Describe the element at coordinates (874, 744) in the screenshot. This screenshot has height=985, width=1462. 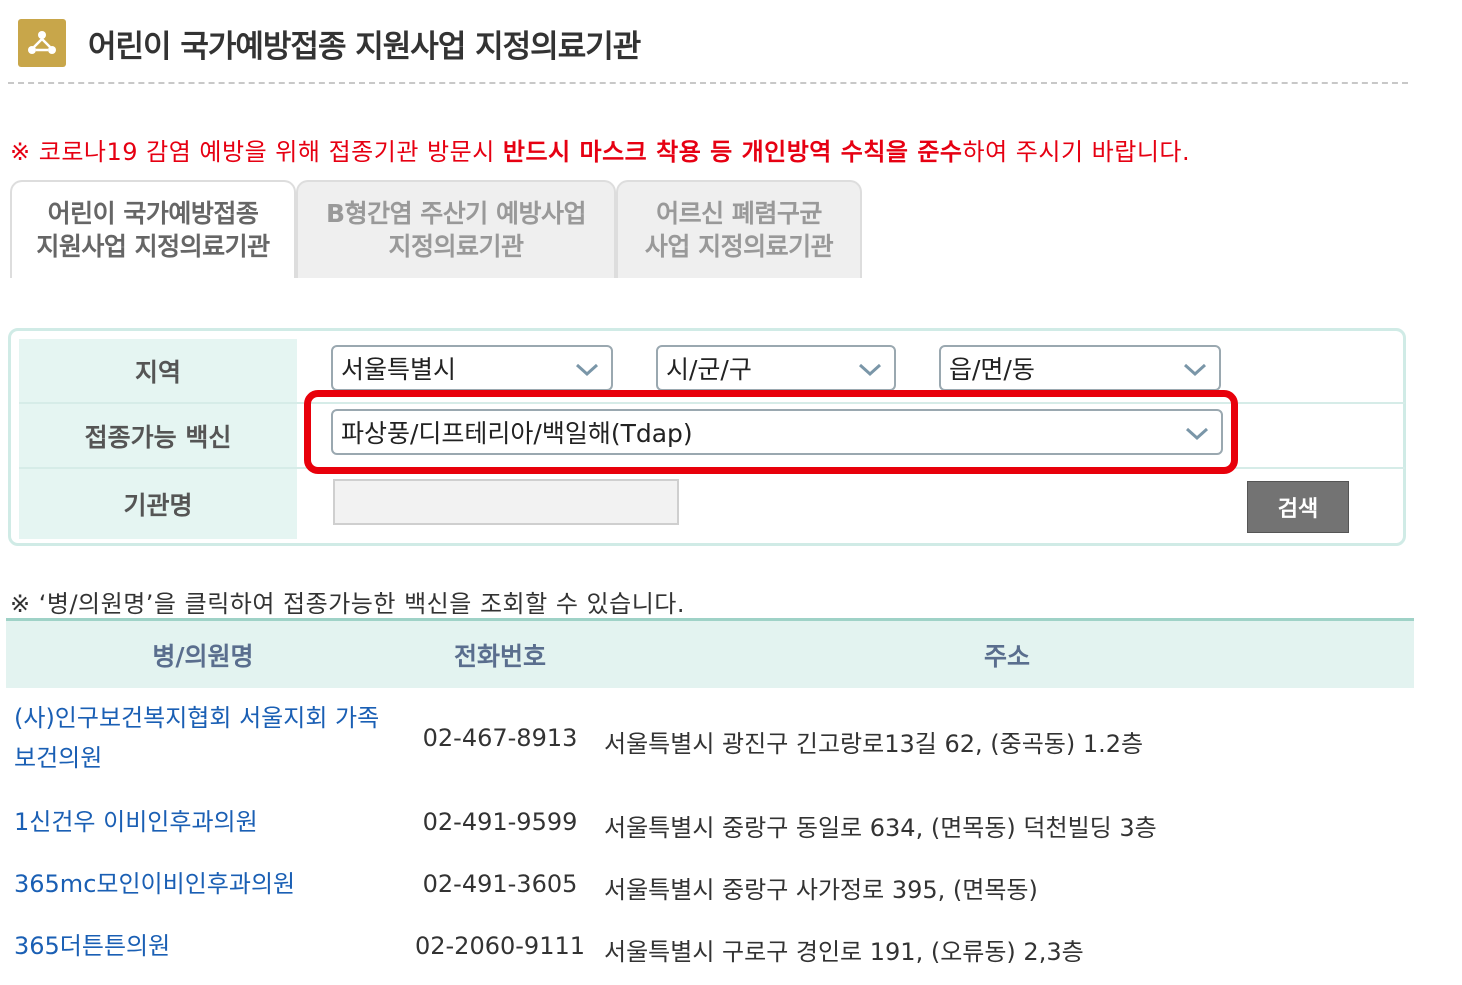
I see `clinic-address: 서울특별시 광진구 긴고랑로13길 62, (중곡동) 1.2층` at that location.